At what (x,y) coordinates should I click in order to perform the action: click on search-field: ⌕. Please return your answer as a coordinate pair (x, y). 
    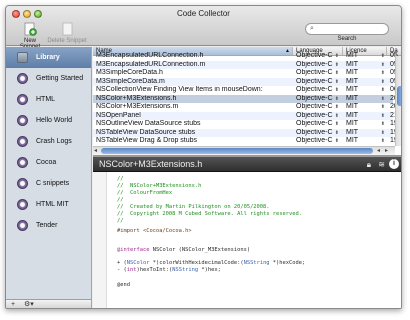
    Looking at the image, I should click on (347, 29).